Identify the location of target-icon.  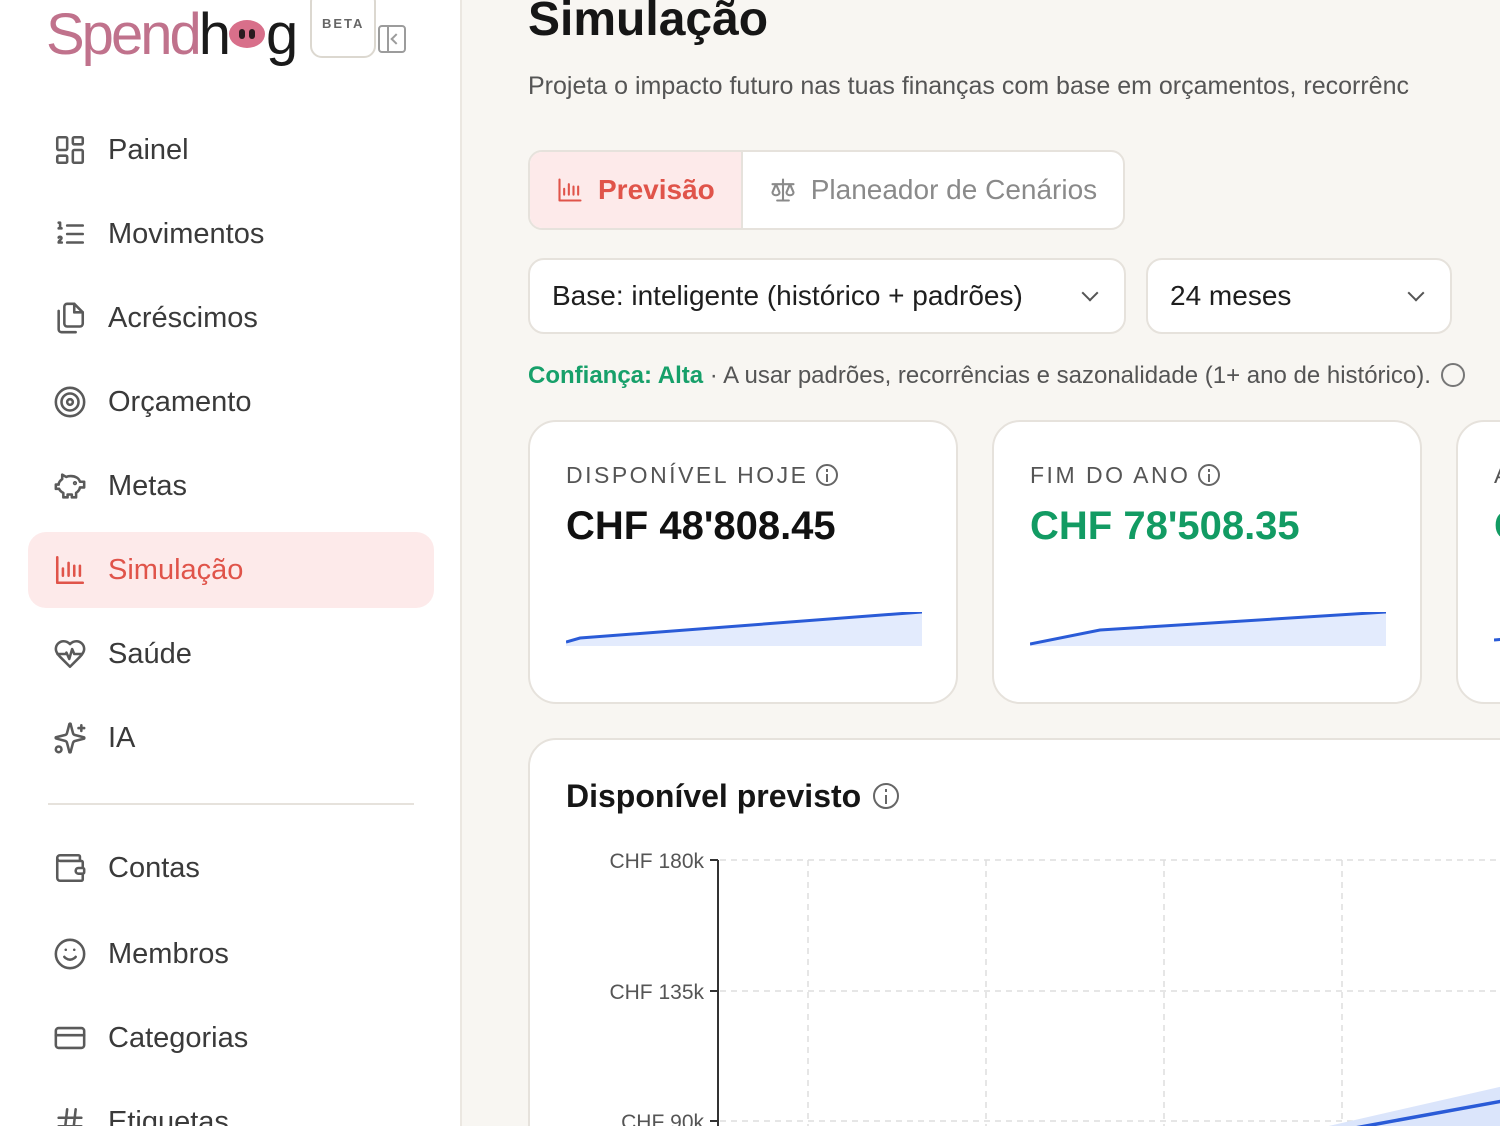
(70, 402).